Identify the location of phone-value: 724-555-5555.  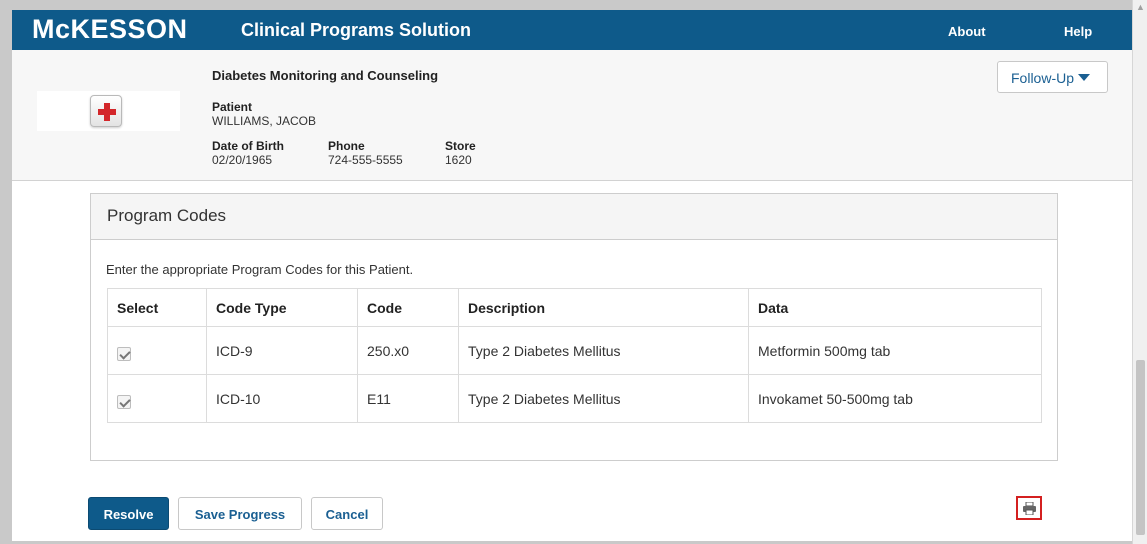
(365, 160).